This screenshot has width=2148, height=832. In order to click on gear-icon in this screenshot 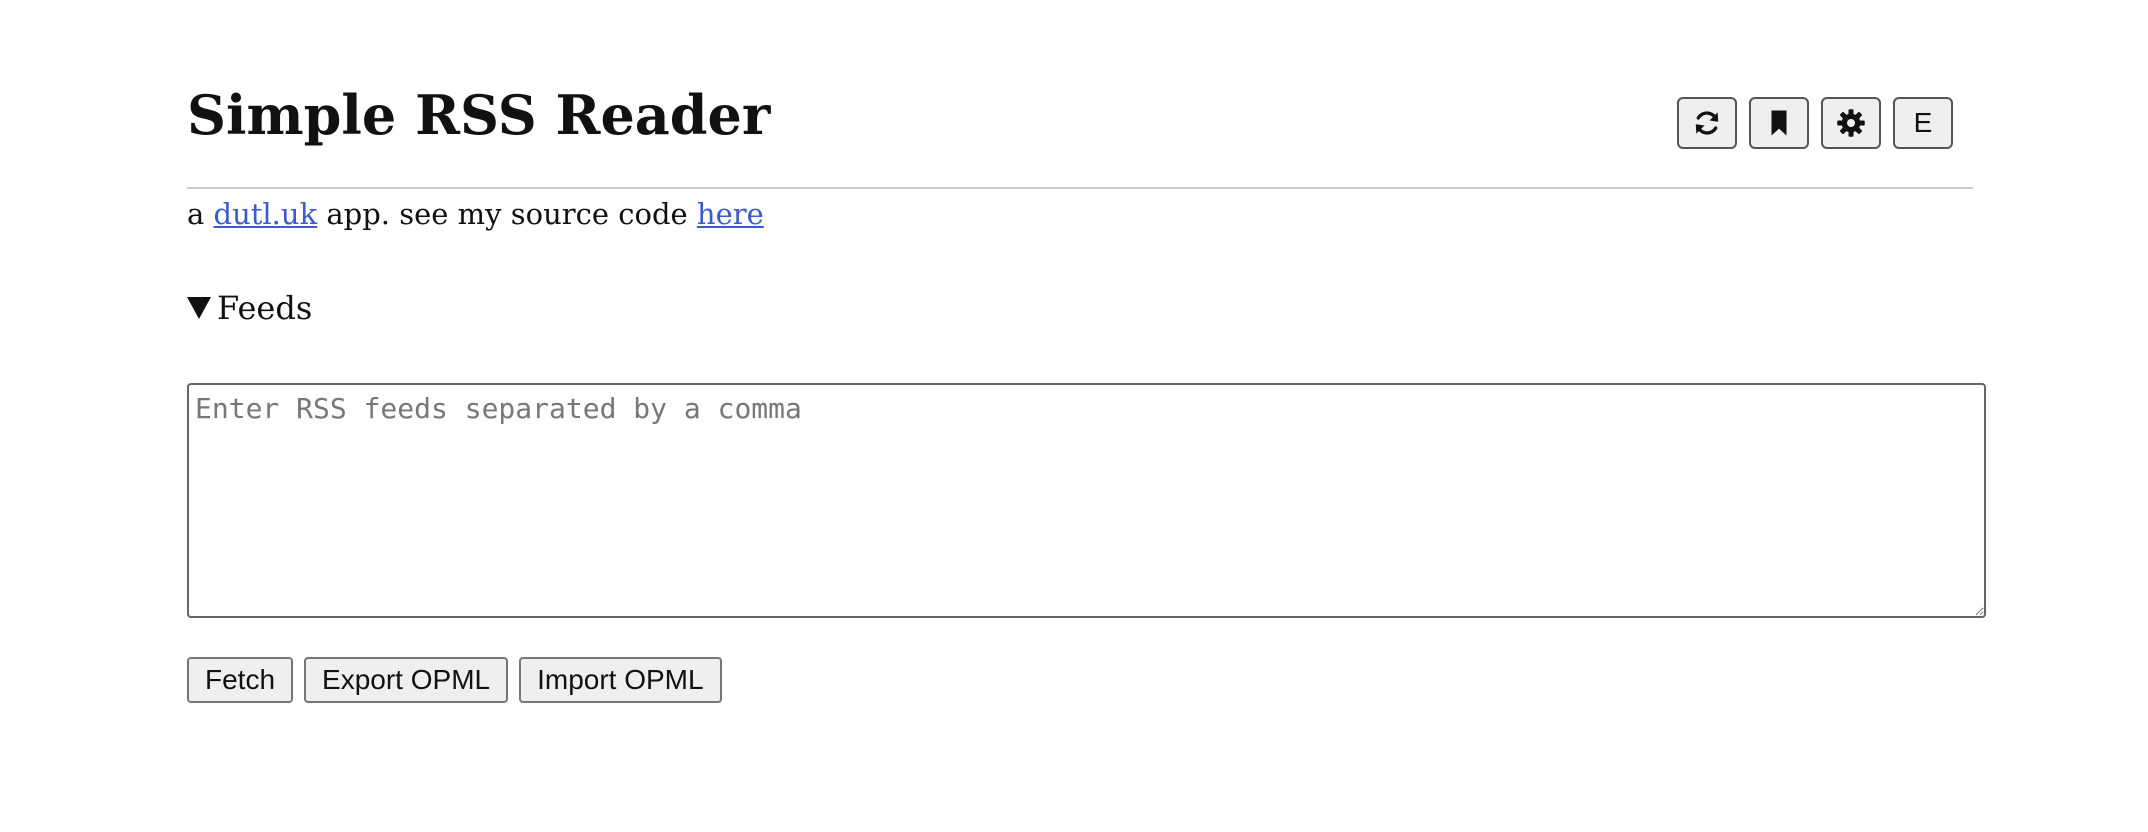, I will do `click(1851, 123)`.